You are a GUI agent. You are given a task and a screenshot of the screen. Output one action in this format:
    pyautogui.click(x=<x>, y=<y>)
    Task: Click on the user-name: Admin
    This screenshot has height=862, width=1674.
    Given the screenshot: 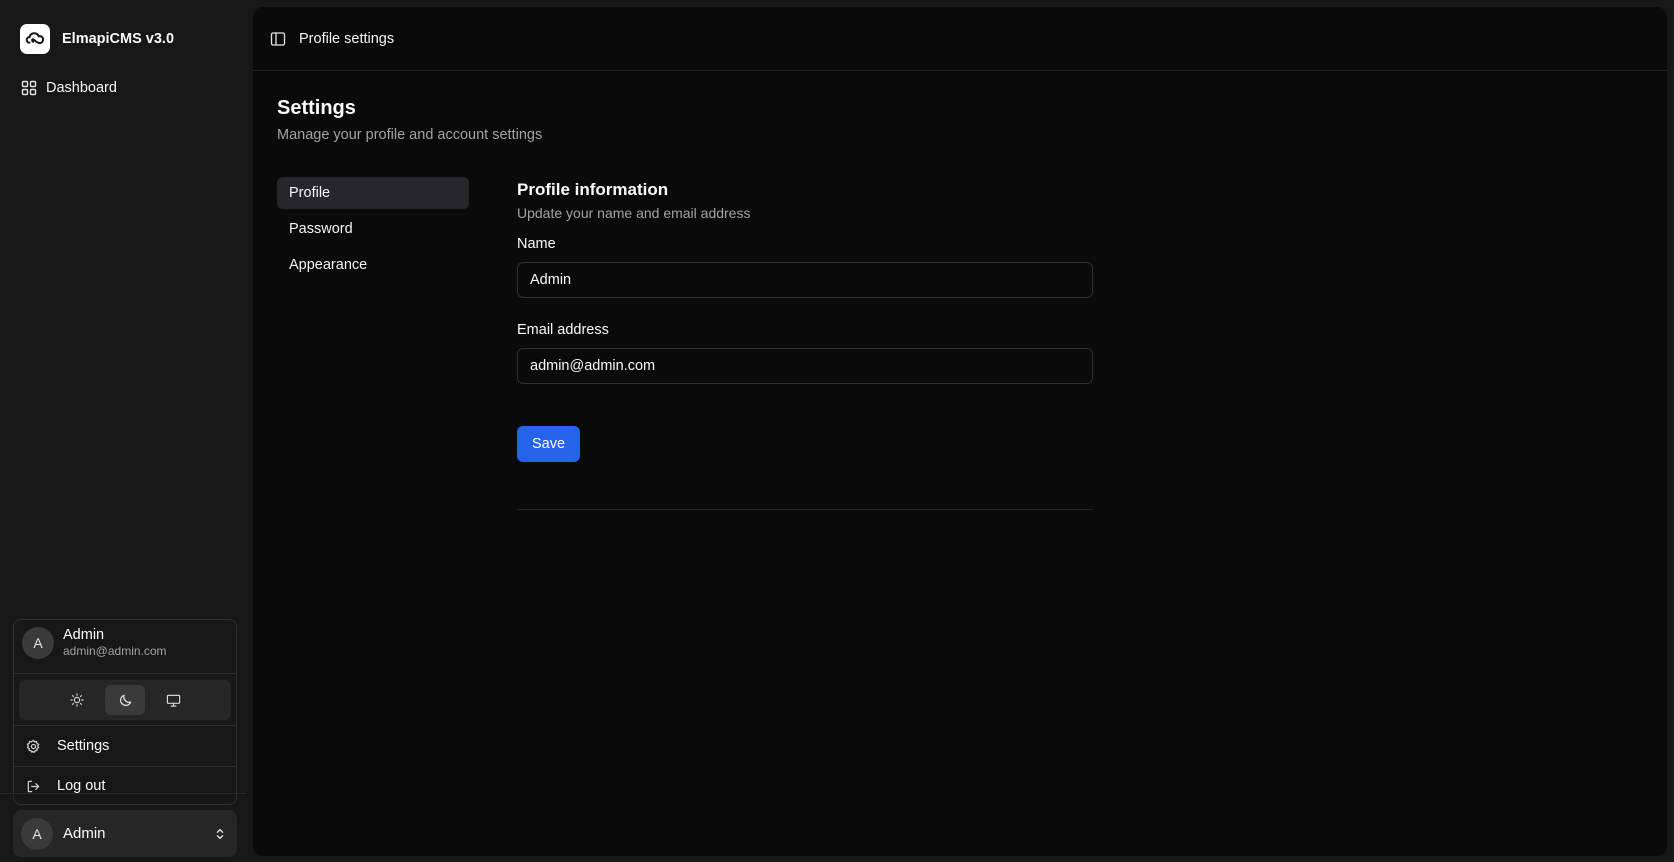 What is the action you would take?
    pyautogui.click(x=84, y=833)
    